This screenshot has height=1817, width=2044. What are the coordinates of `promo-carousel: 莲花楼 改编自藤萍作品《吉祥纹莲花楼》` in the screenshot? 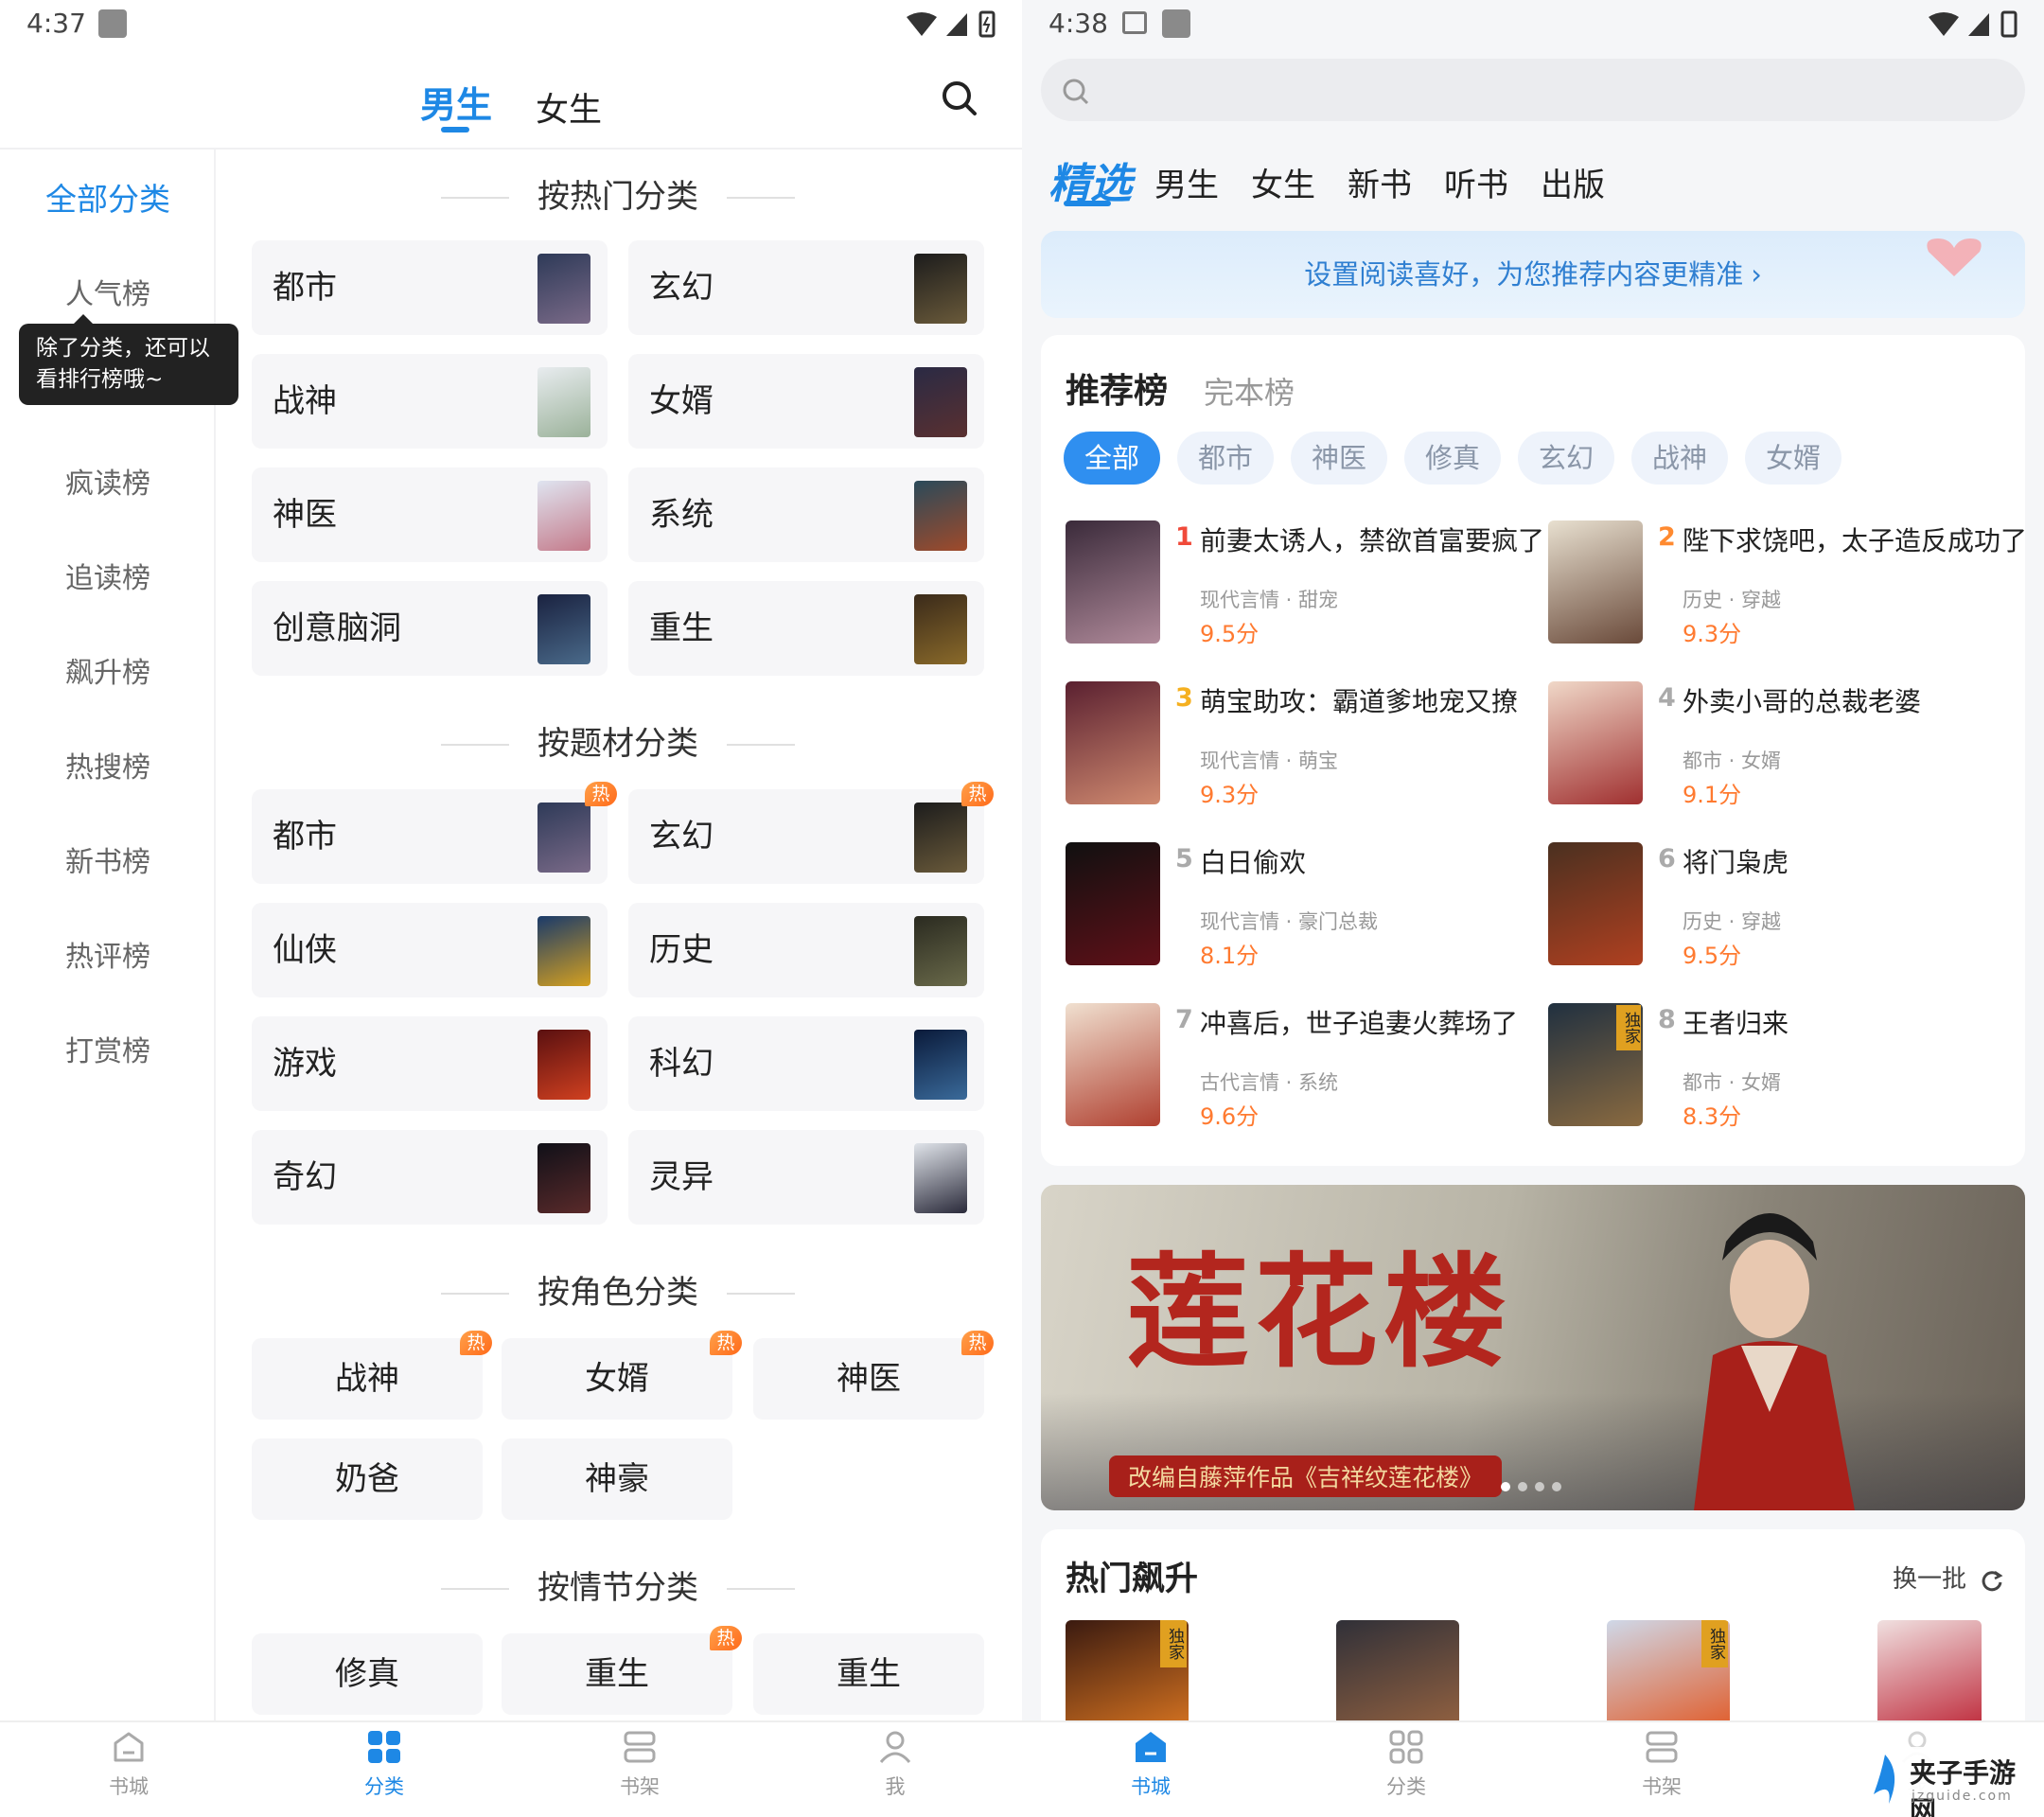 It's located at (1533, 1348).